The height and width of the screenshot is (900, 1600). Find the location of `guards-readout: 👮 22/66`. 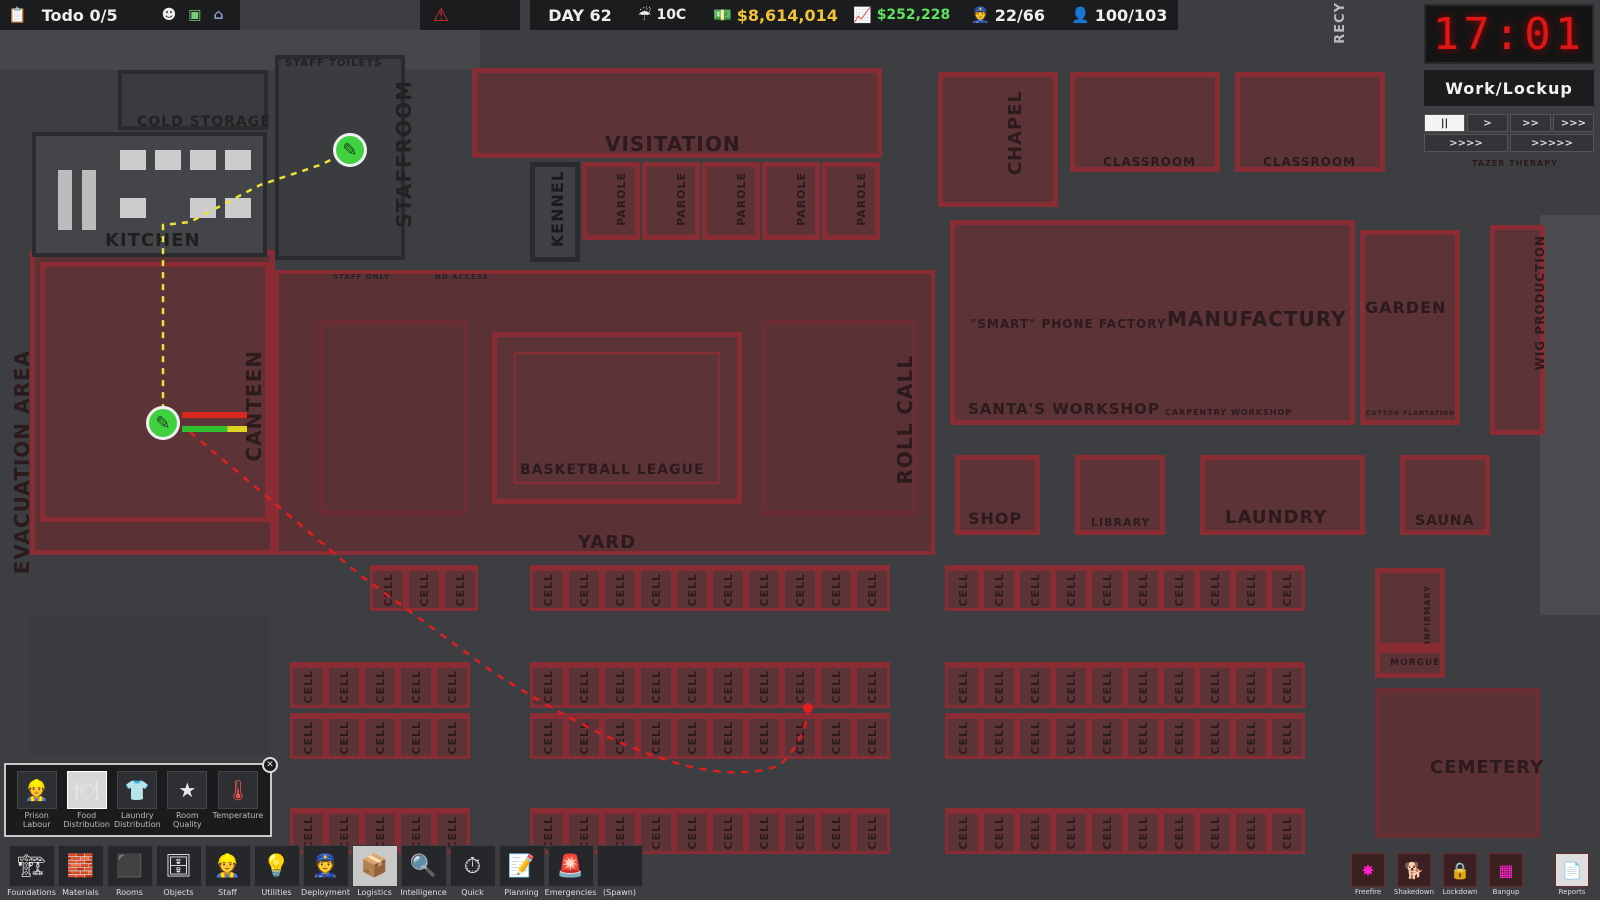

guards-readout: 👮 22/66 is located at coordinates (1013, 15).